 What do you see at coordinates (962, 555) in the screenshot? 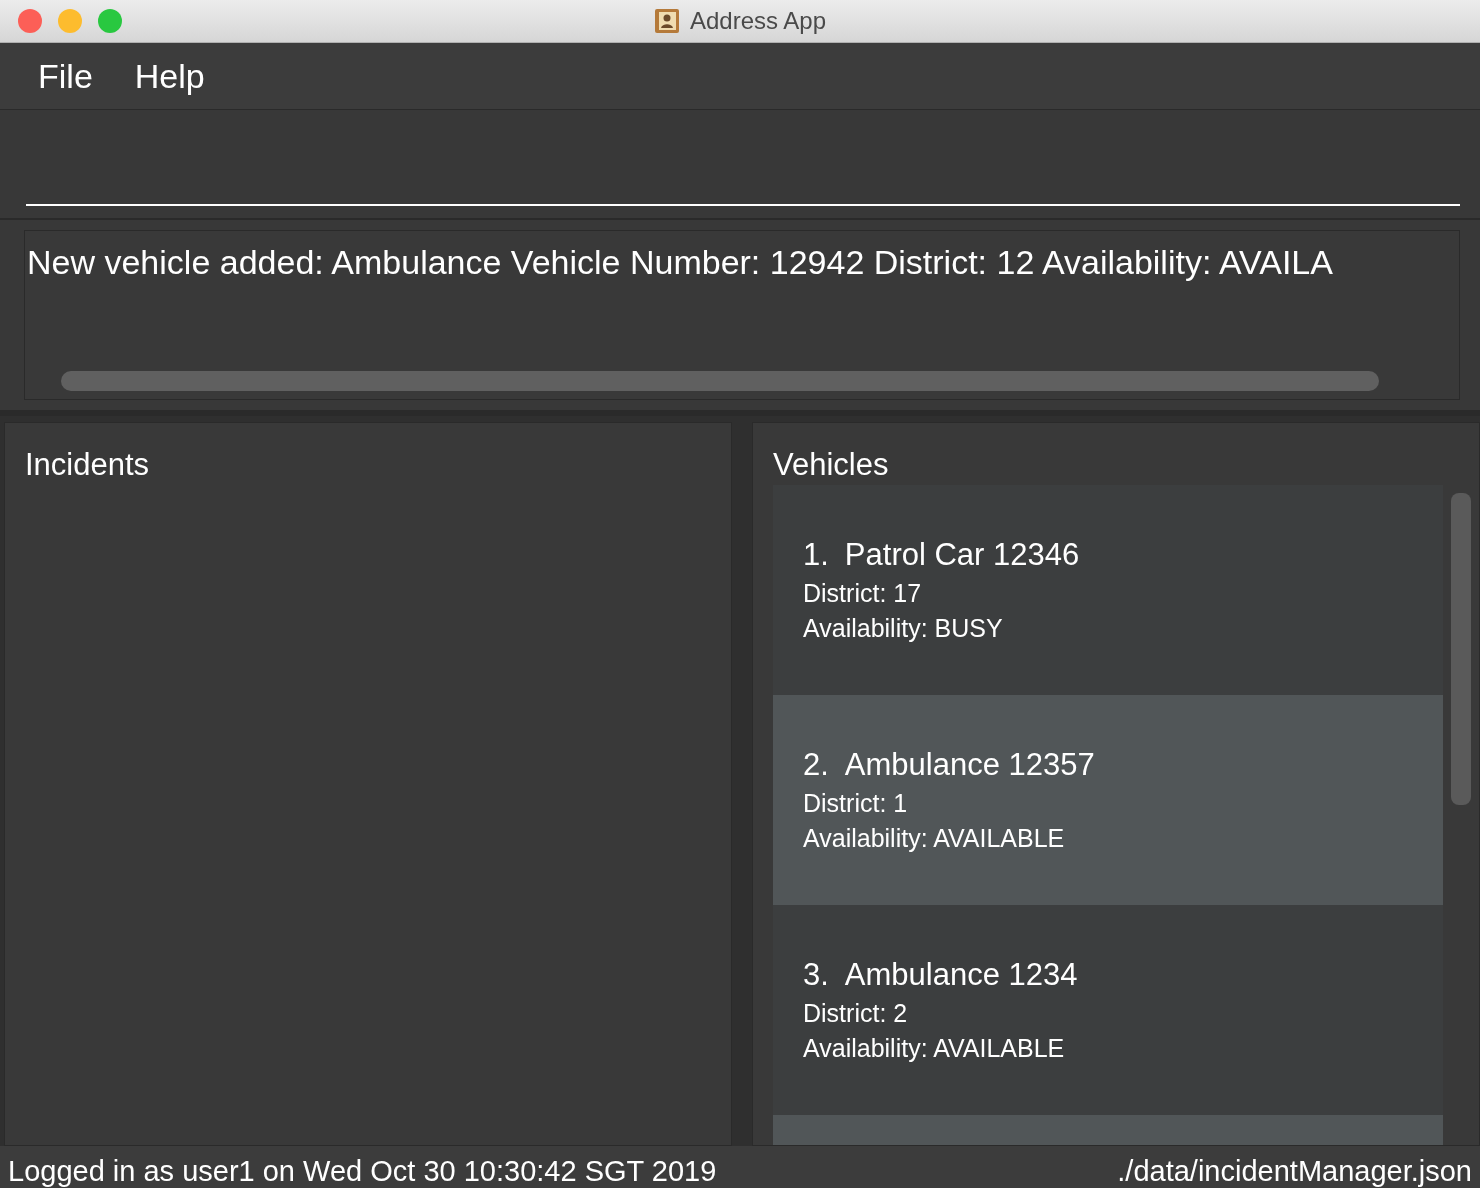
I see `vehicle-name: Patrol Car 12346` at bounding box center [962, 555].